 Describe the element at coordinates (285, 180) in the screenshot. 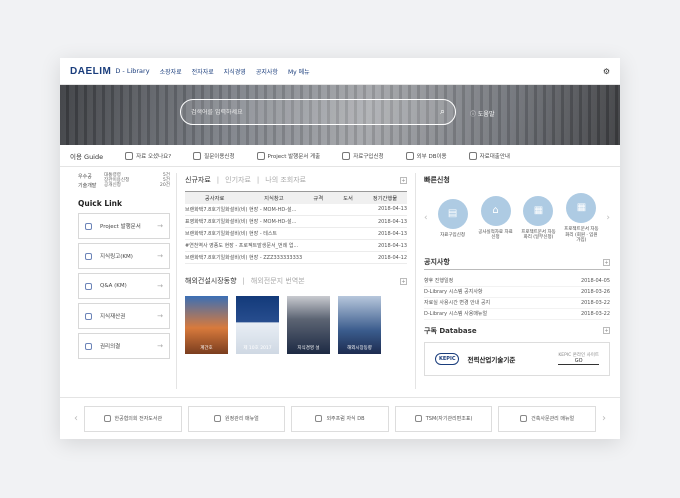

I see `tab-my-views: 나의 조회자료` at that location.